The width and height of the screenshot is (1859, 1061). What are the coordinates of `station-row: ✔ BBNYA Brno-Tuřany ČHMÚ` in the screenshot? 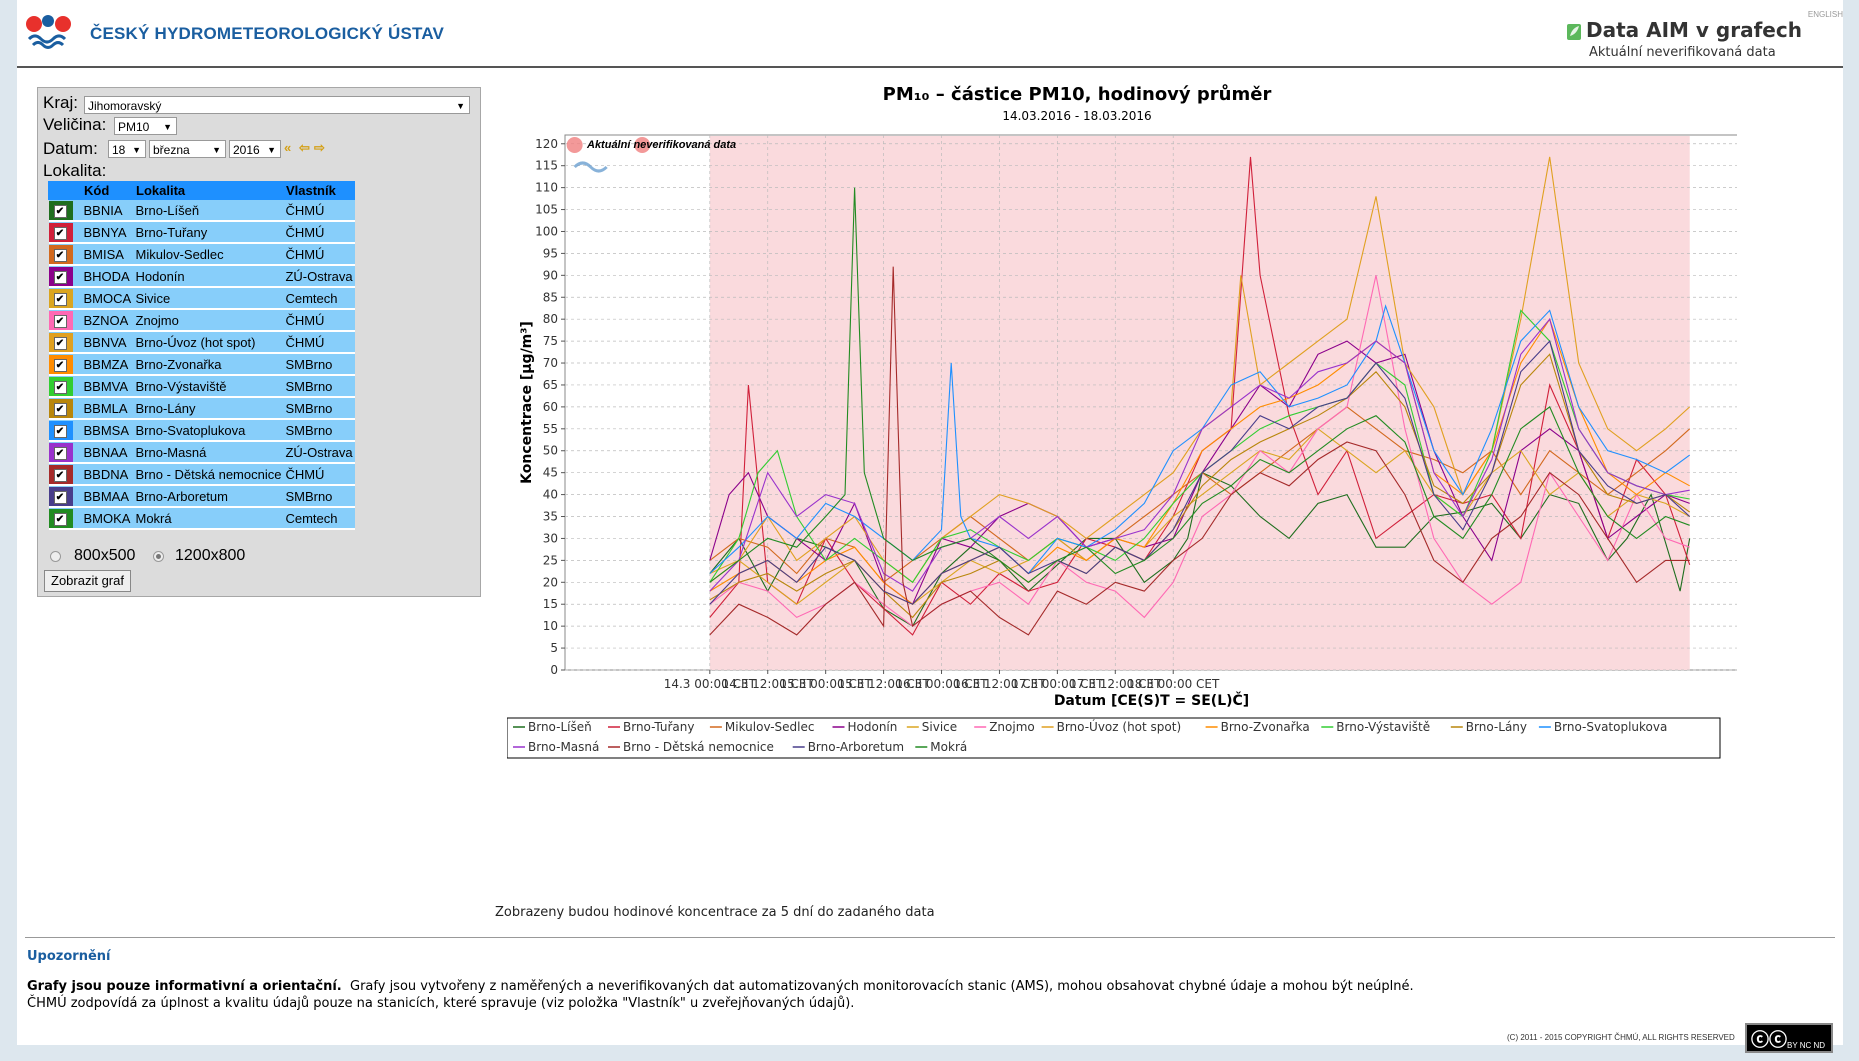 It's located at (201, 232).